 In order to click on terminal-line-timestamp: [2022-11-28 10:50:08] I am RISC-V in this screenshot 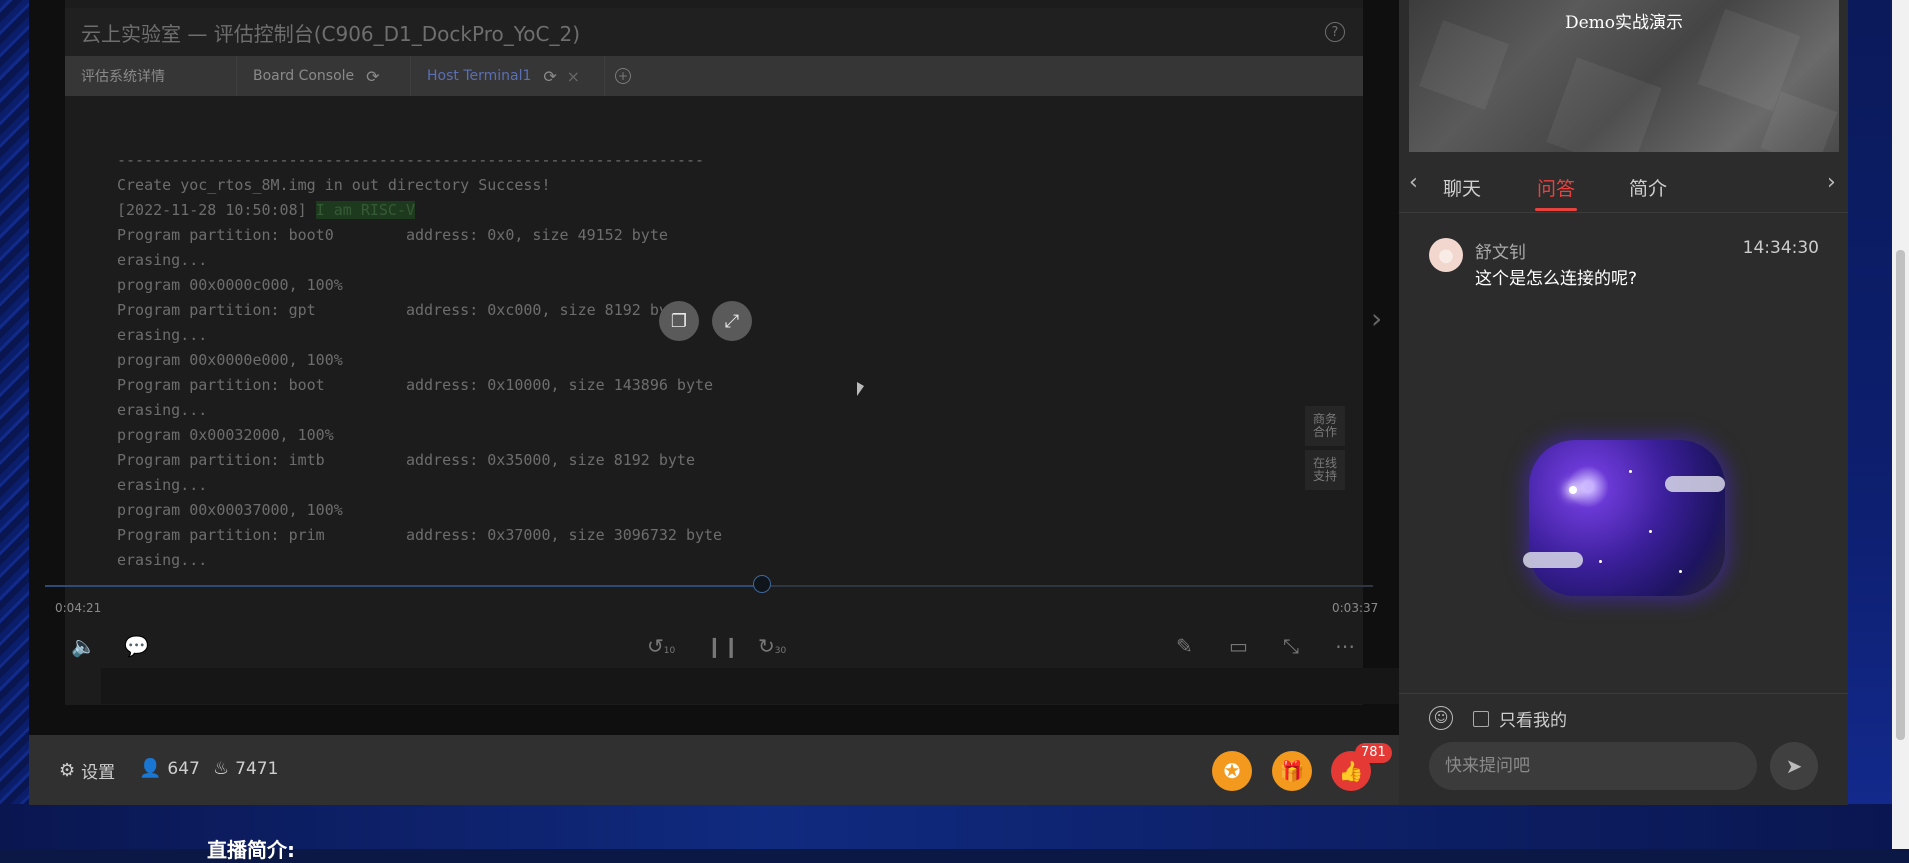, I will do `click(692, 210)`.